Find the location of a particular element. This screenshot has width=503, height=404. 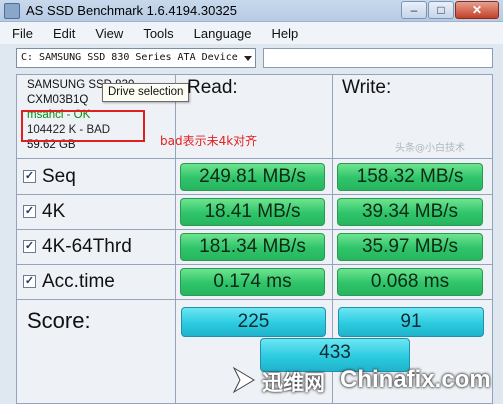

row-label: Seq is located at coordinates (59, 176).